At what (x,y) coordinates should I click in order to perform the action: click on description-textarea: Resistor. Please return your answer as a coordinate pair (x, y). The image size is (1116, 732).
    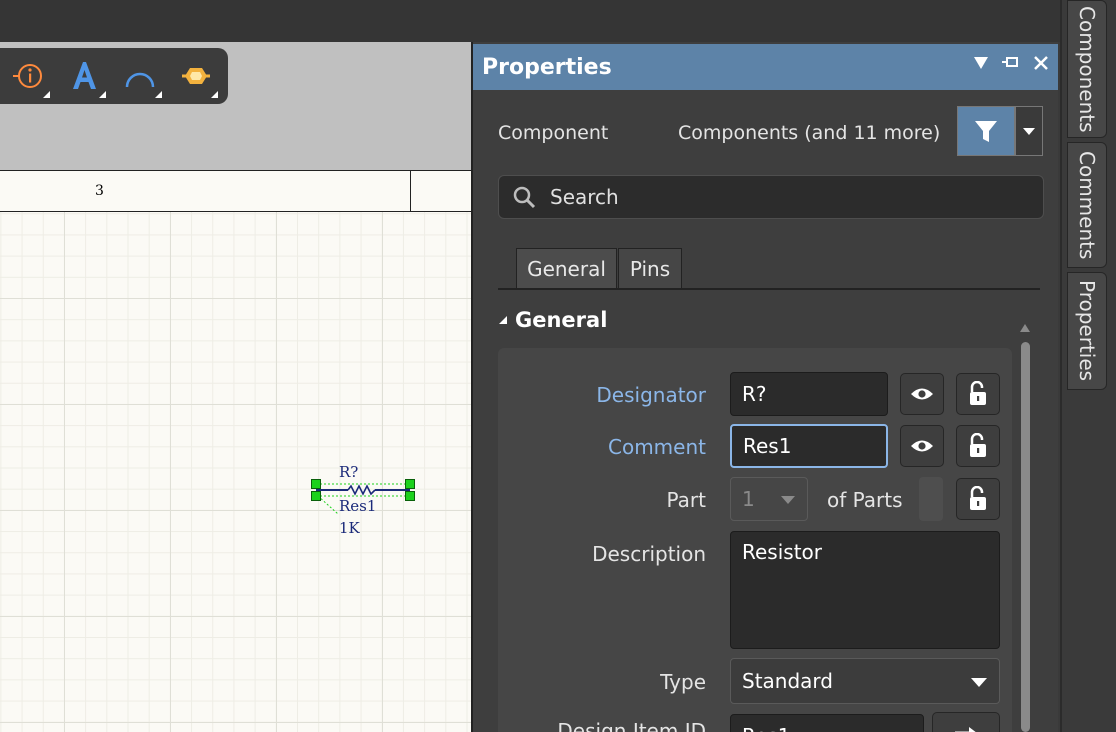
    Looking at the image, I should click on (865, 590).